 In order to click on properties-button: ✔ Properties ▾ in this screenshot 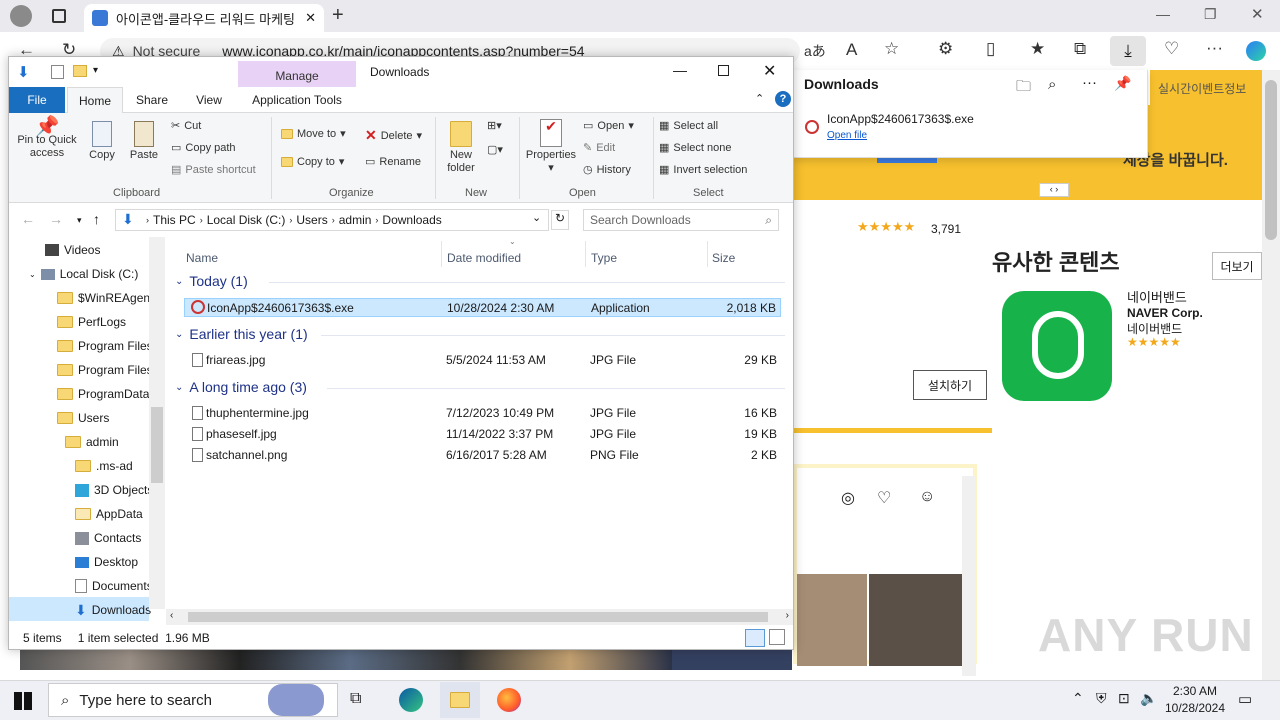, I will do `click(551, 147)`.